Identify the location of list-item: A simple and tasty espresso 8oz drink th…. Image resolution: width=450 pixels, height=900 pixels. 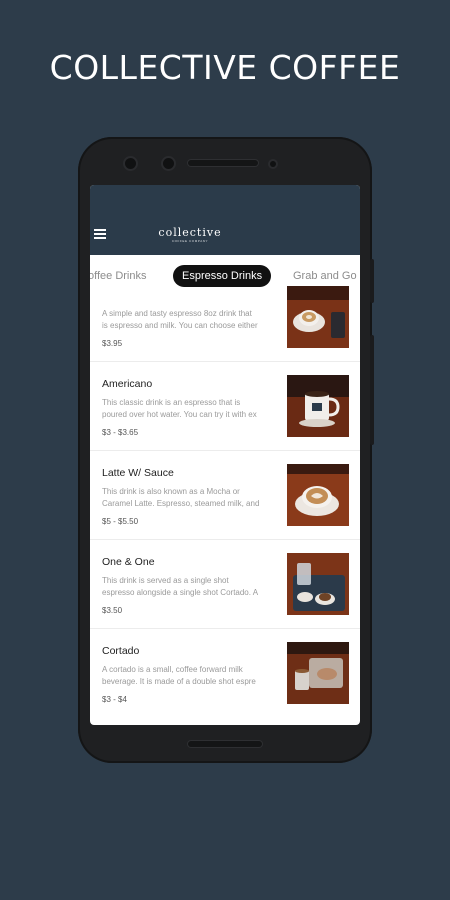
(225, 317).